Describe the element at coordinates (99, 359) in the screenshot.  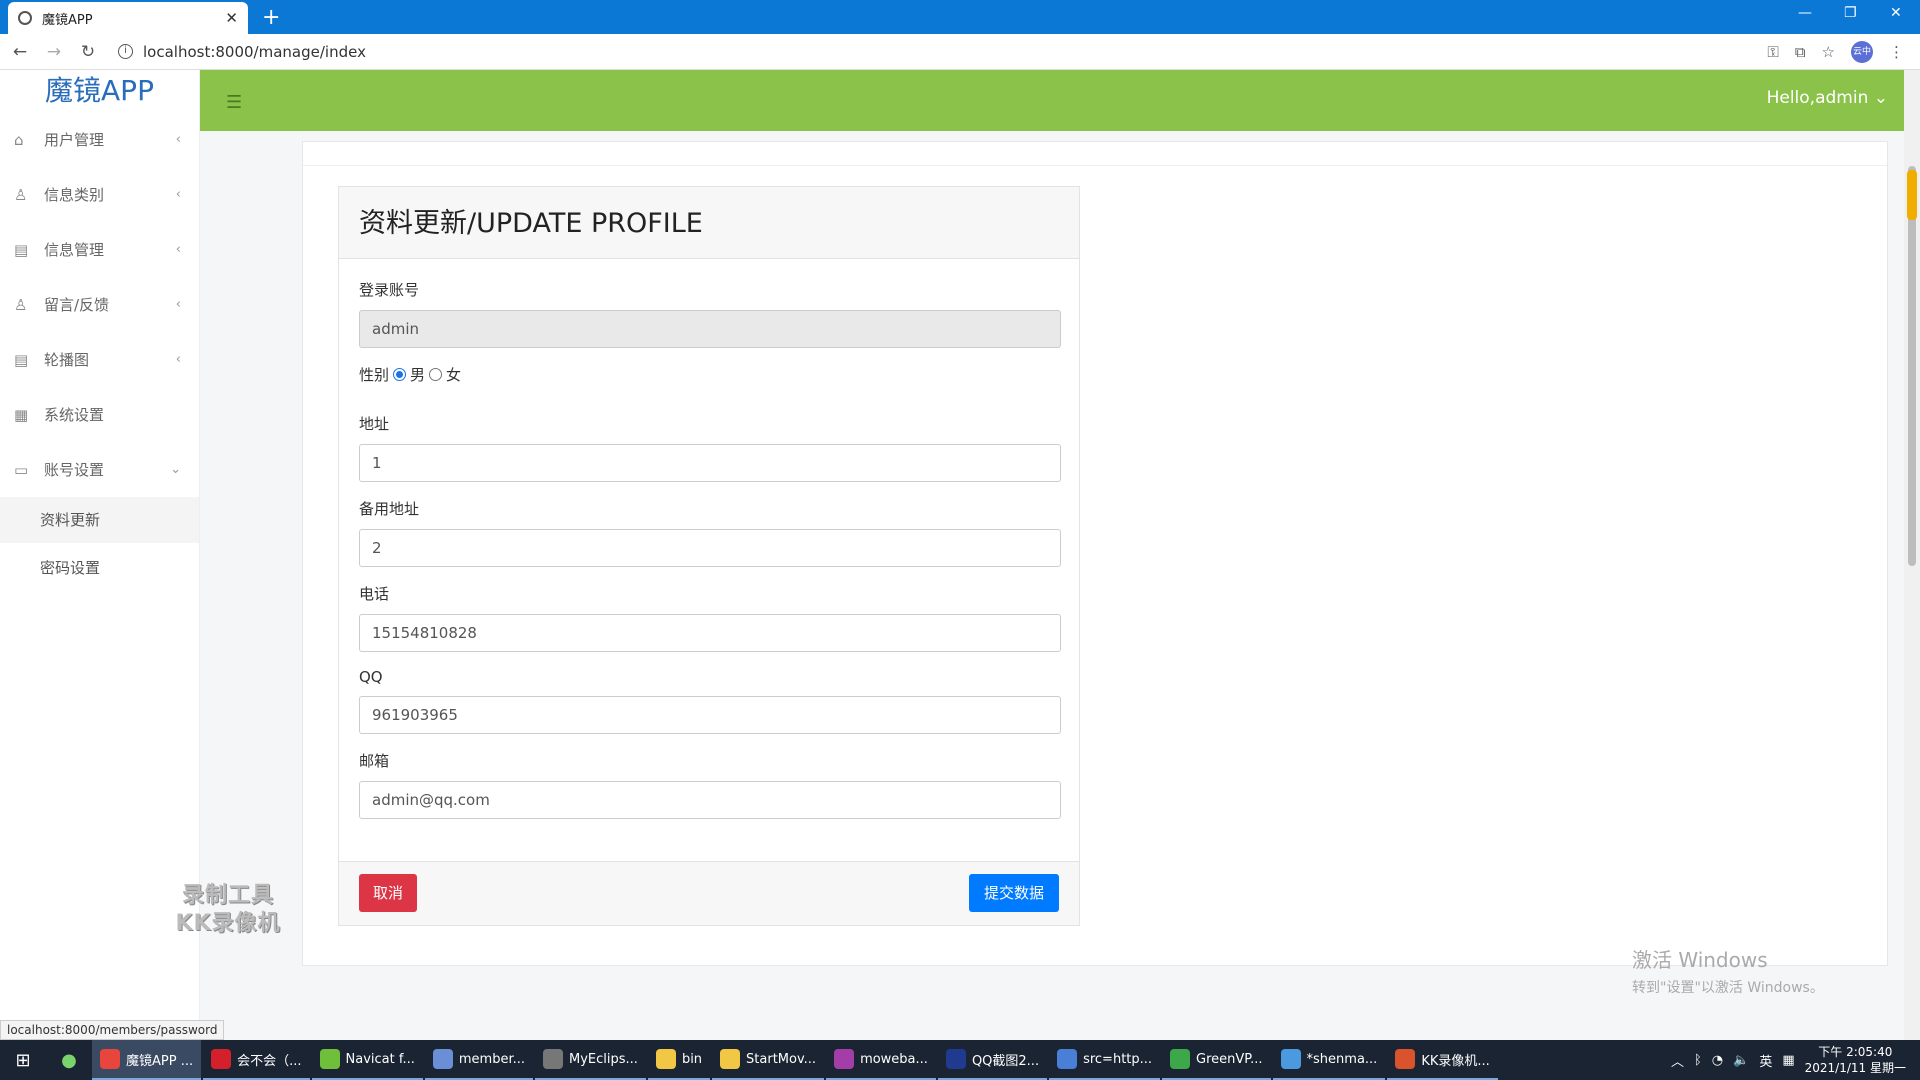
I see `sidebar-item-carousel: ▤ 轮播图 ‹` at that location.